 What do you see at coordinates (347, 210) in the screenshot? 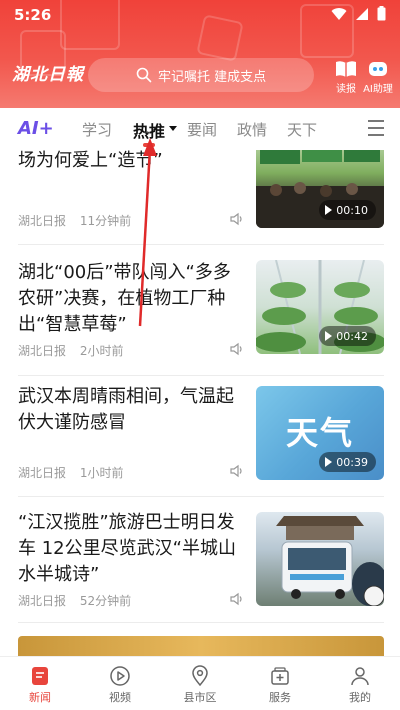
I see `video-duration: 00:10` at bounding box center [347, 210].